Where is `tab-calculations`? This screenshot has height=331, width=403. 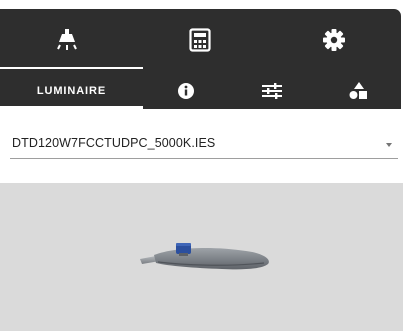 tab-calculations is located at coordinates (201, 40).